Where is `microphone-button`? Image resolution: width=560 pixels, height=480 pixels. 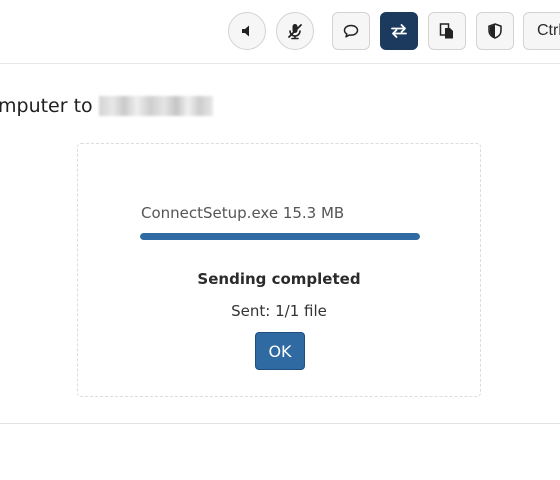
microphone-button is located at coordinates (295, 31).